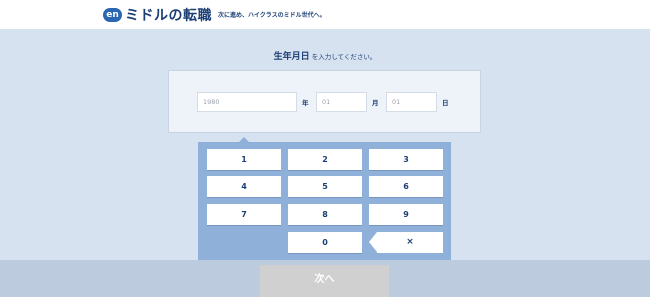 The height and width of the screenshot is (297, 650). What do you see at coordinates (325, 214) in the screenshot?
I see `key-8: 8` at bounding box center [325, 214].